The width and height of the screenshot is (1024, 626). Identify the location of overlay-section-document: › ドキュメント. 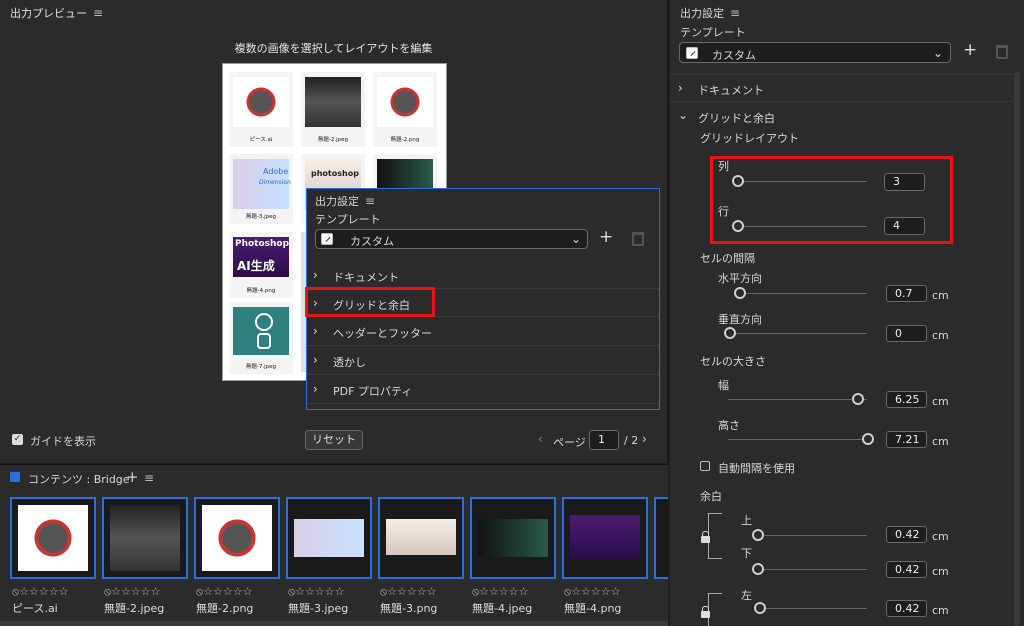
(483, 275).